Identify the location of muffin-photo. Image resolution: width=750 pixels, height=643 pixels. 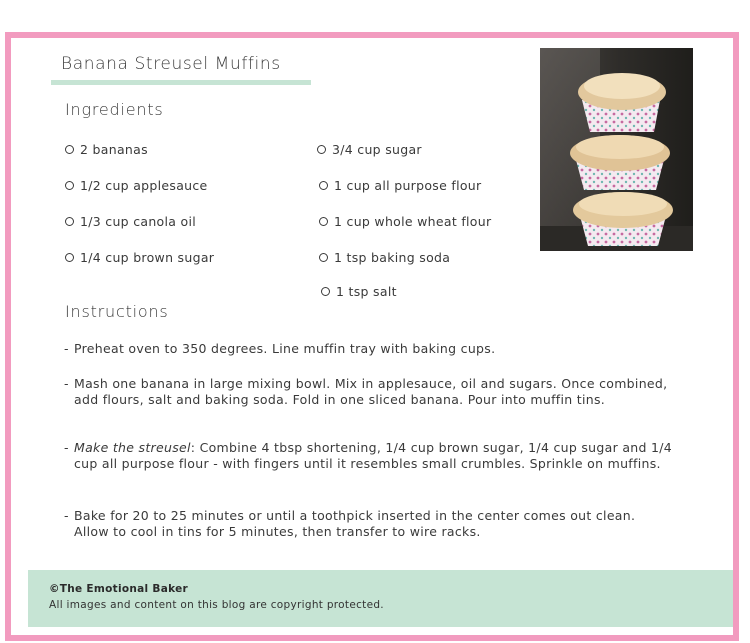
(616, 149).